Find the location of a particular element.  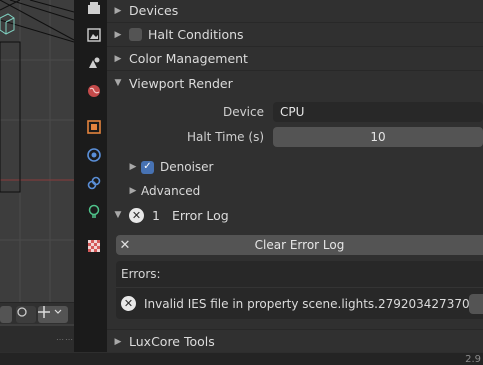

clear-error-log-button: ✕ Clear Error Log is located at coordinates (299, 245).